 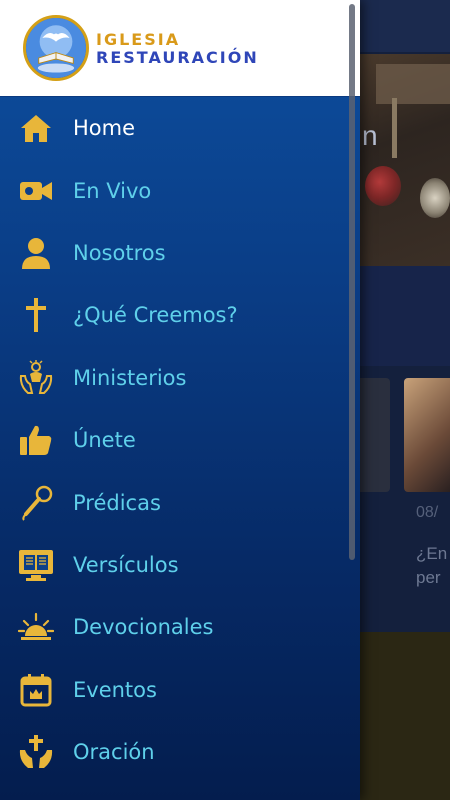 I want to click on video-camera-icon, so click(x=36, y=191).